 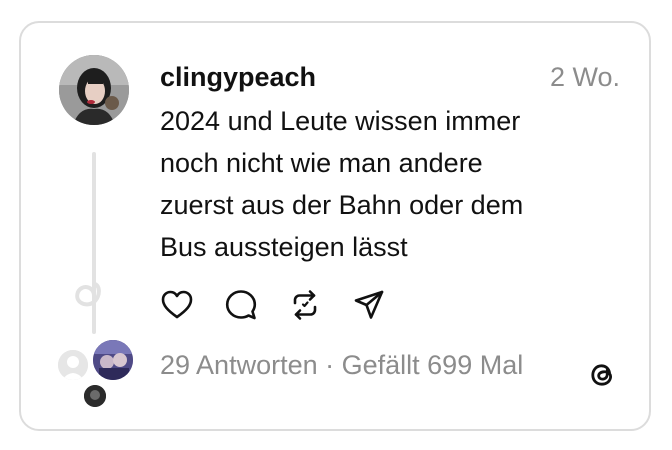 What do you see at coordinates (602, 374) in the screenshot?
I see `threads-logo-icon` at bounding box center [602, 374].